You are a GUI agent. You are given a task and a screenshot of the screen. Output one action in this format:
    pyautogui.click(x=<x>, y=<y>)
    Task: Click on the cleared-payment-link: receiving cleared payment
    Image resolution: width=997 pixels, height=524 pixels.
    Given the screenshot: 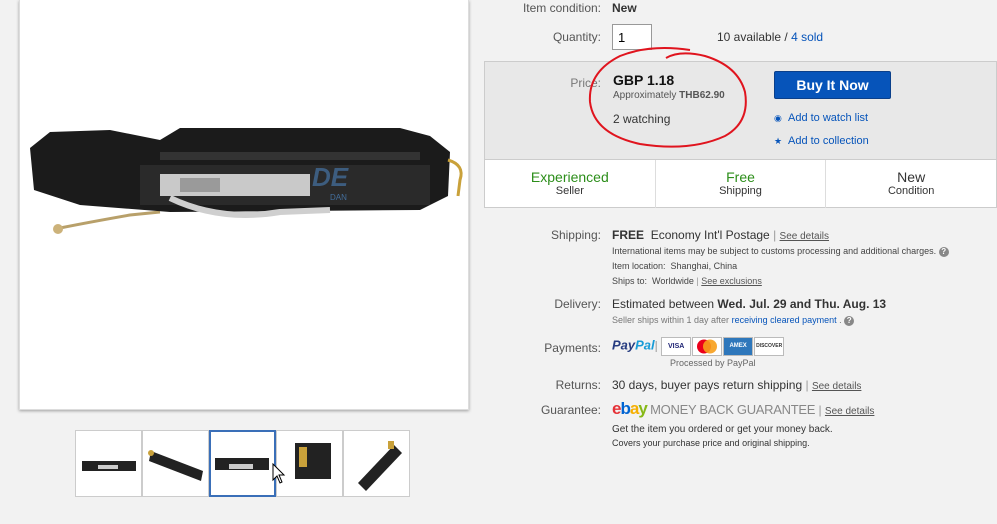 What is the action you would take?
    pyautogui.click(x=784, y=320)
    